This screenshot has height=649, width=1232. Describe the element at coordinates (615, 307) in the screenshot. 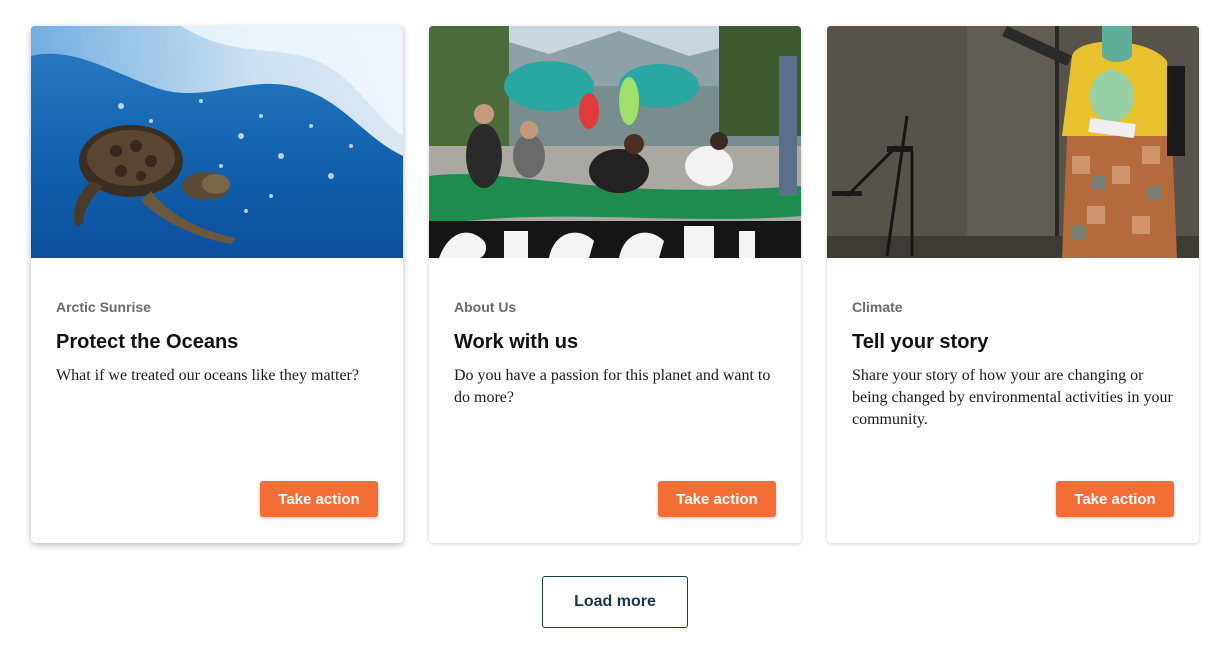

I see `card-category: About Us` at that location.